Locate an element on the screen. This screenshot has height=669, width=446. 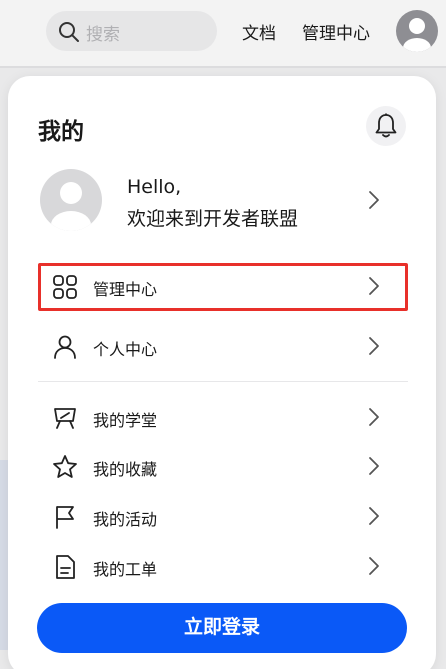
header-divider is located at coordinates (223, 67).